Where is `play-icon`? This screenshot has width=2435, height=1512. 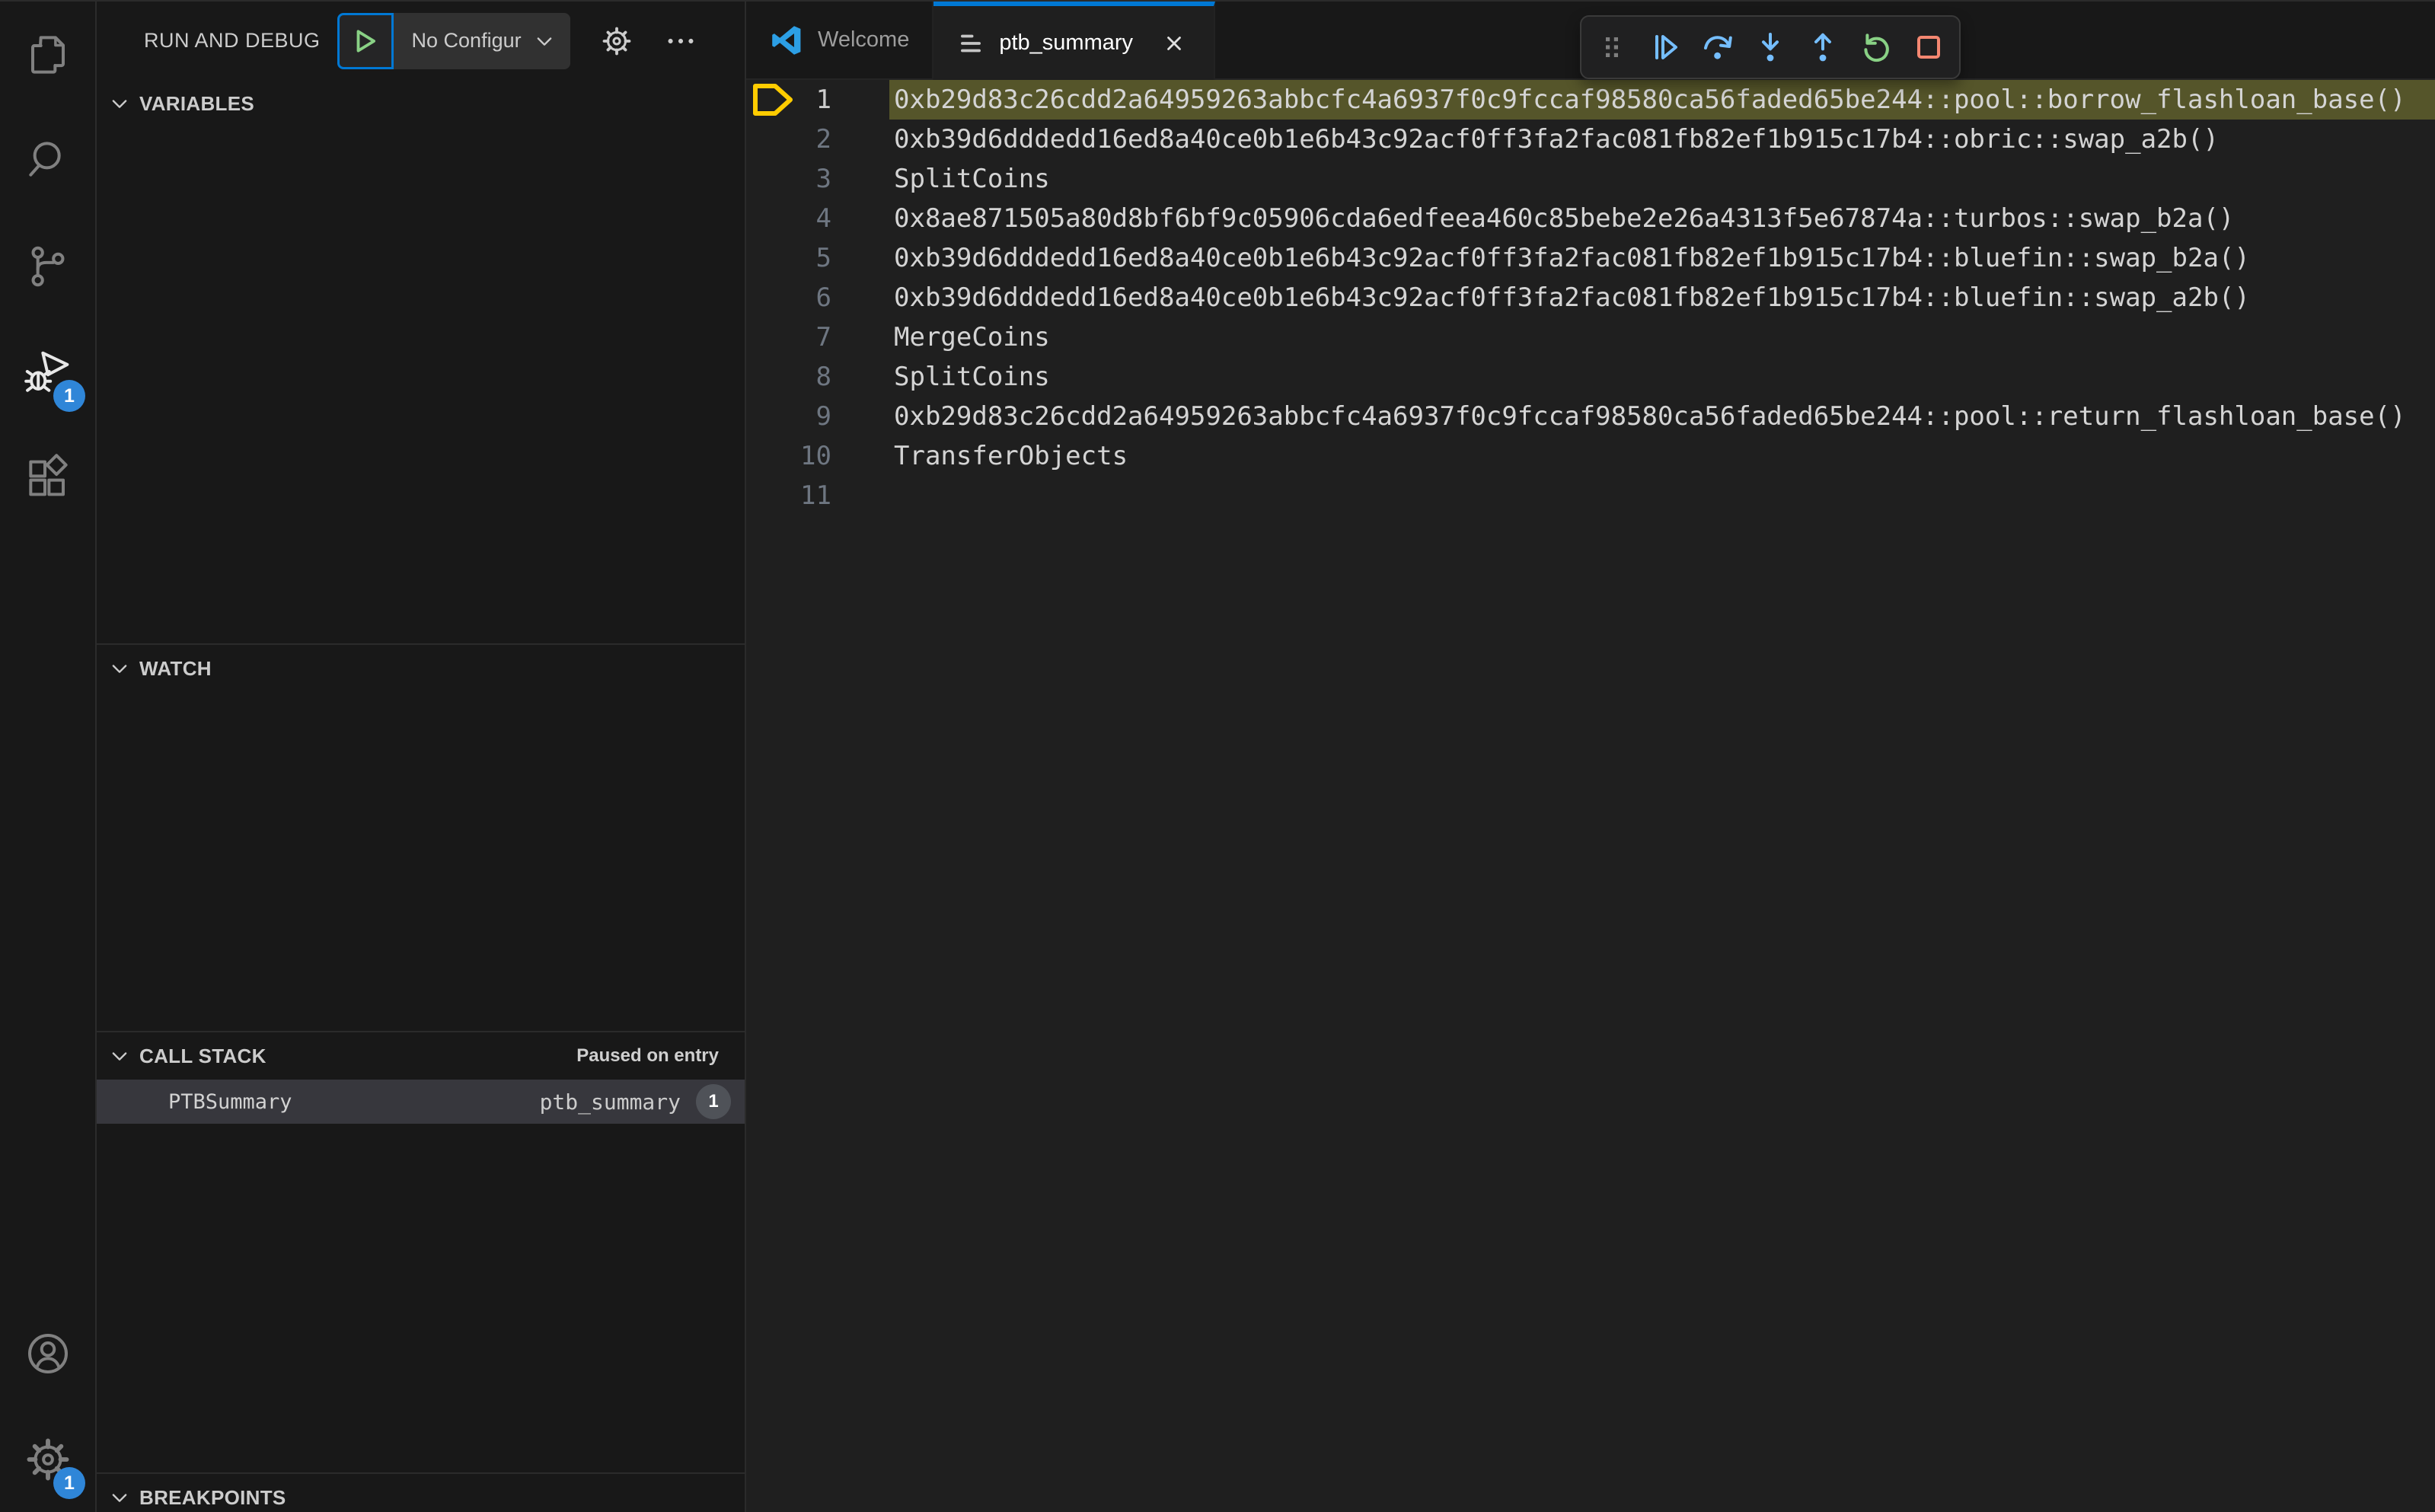 play-icon is located at coordinates (365, 41).